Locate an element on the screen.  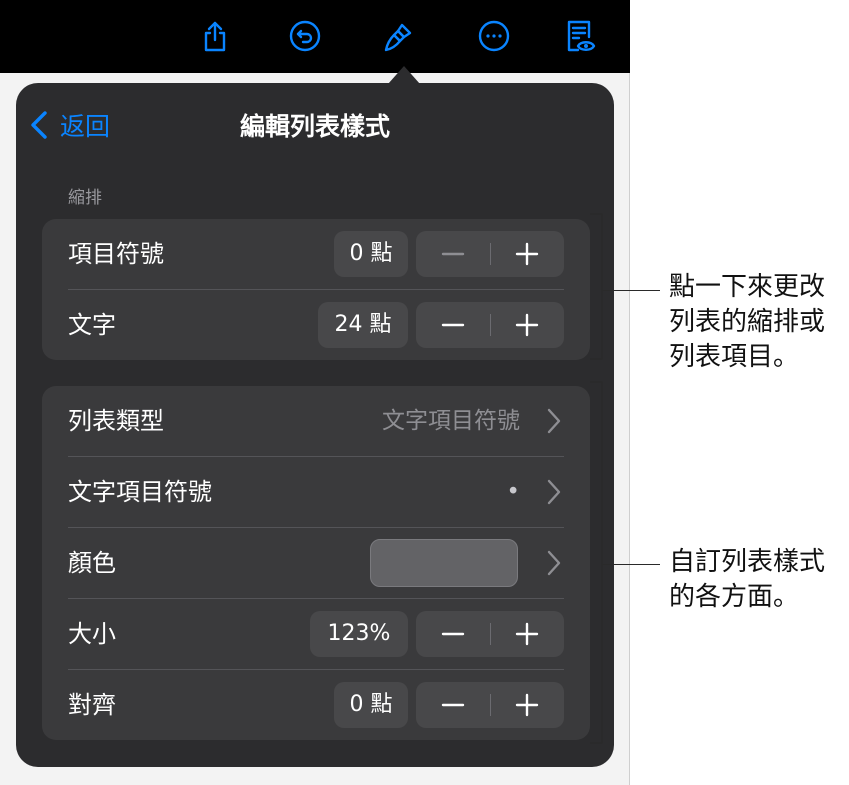
text-bullet-row: 文字項目符號 • is located at coordinates (316, 492).